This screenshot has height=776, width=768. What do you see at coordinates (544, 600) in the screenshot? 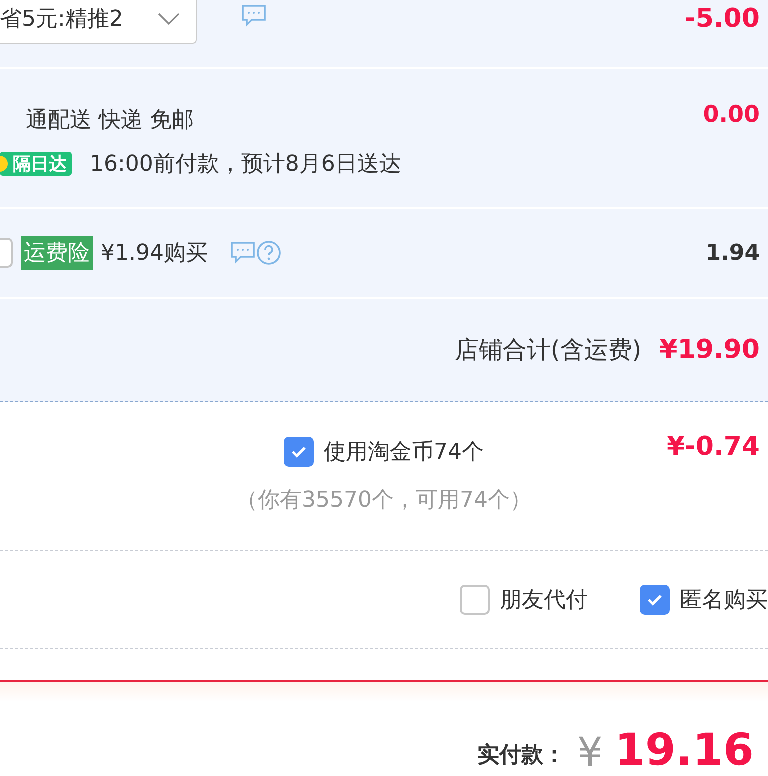
I see `option-label: 朋友代付` at bounding box center [544, 600].